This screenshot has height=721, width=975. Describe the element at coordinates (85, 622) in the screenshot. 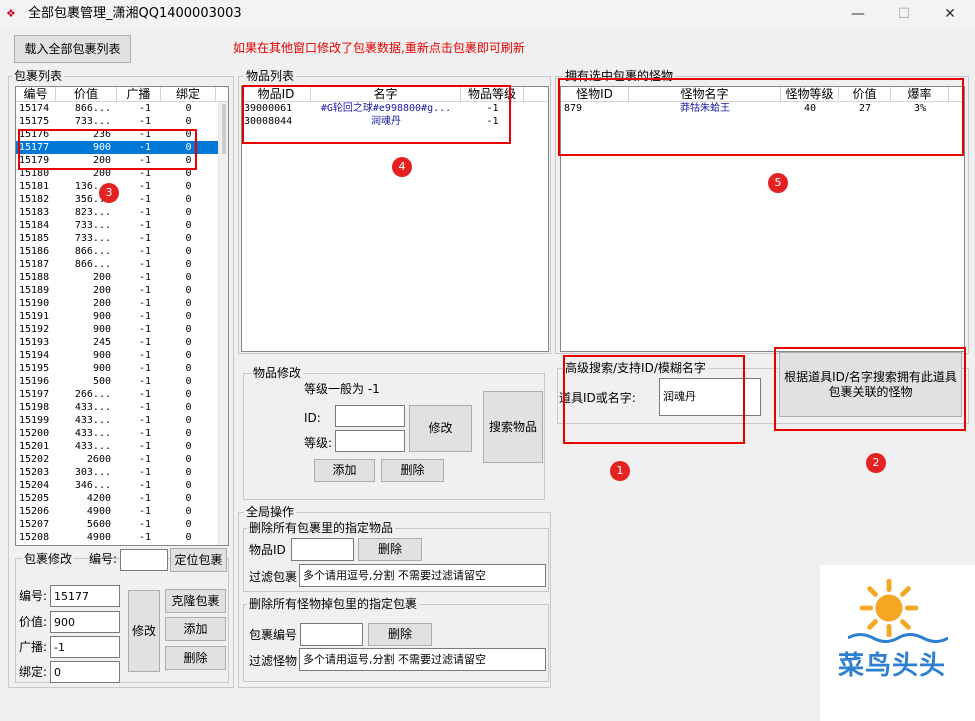

I see `value-input: 900` at that location.